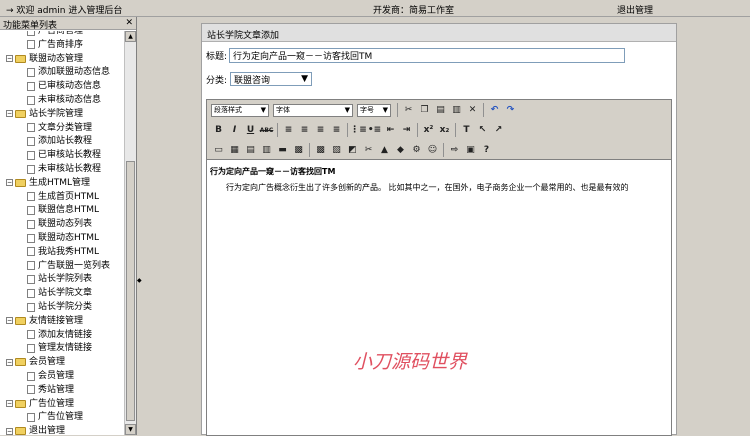 The height and width of the screenshot is (436, 750). What do you see at coordinates (65, 293) in the screenshot?
I see `menu-label: 站长学院文章` at bounding box center [65, 293].